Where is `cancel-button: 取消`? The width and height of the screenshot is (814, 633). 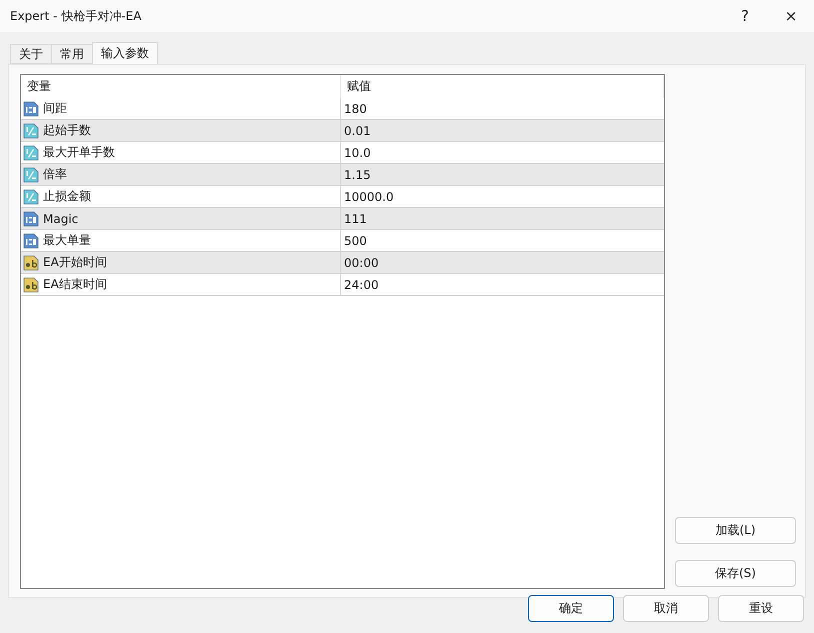
cancel-button: 取消 is located at coordinates (666, 608).